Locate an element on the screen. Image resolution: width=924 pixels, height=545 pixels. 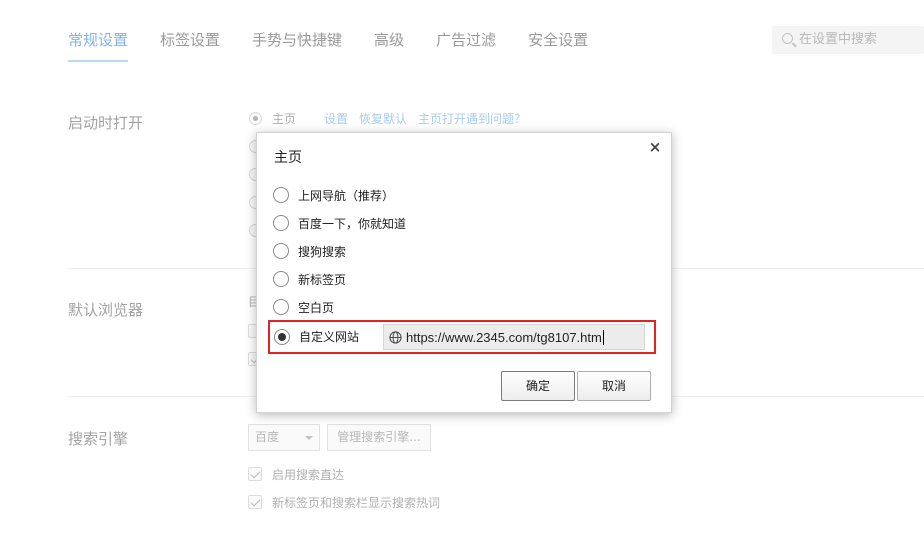
hot-words-label: 新标签页和搜索栏显示搜索热词 is located at coordinates (356, 503).